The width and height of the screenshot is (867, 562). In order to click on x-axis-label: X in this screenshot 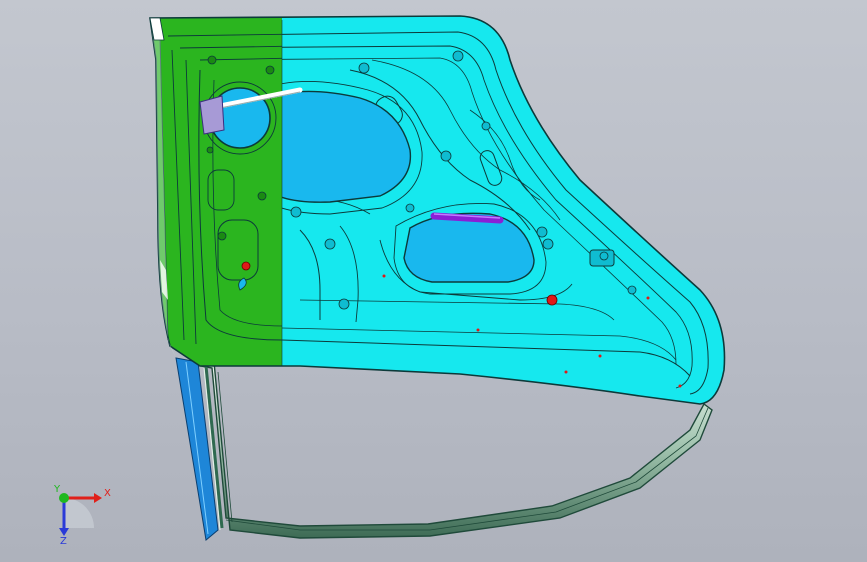, I will do `click(107, 493)`.